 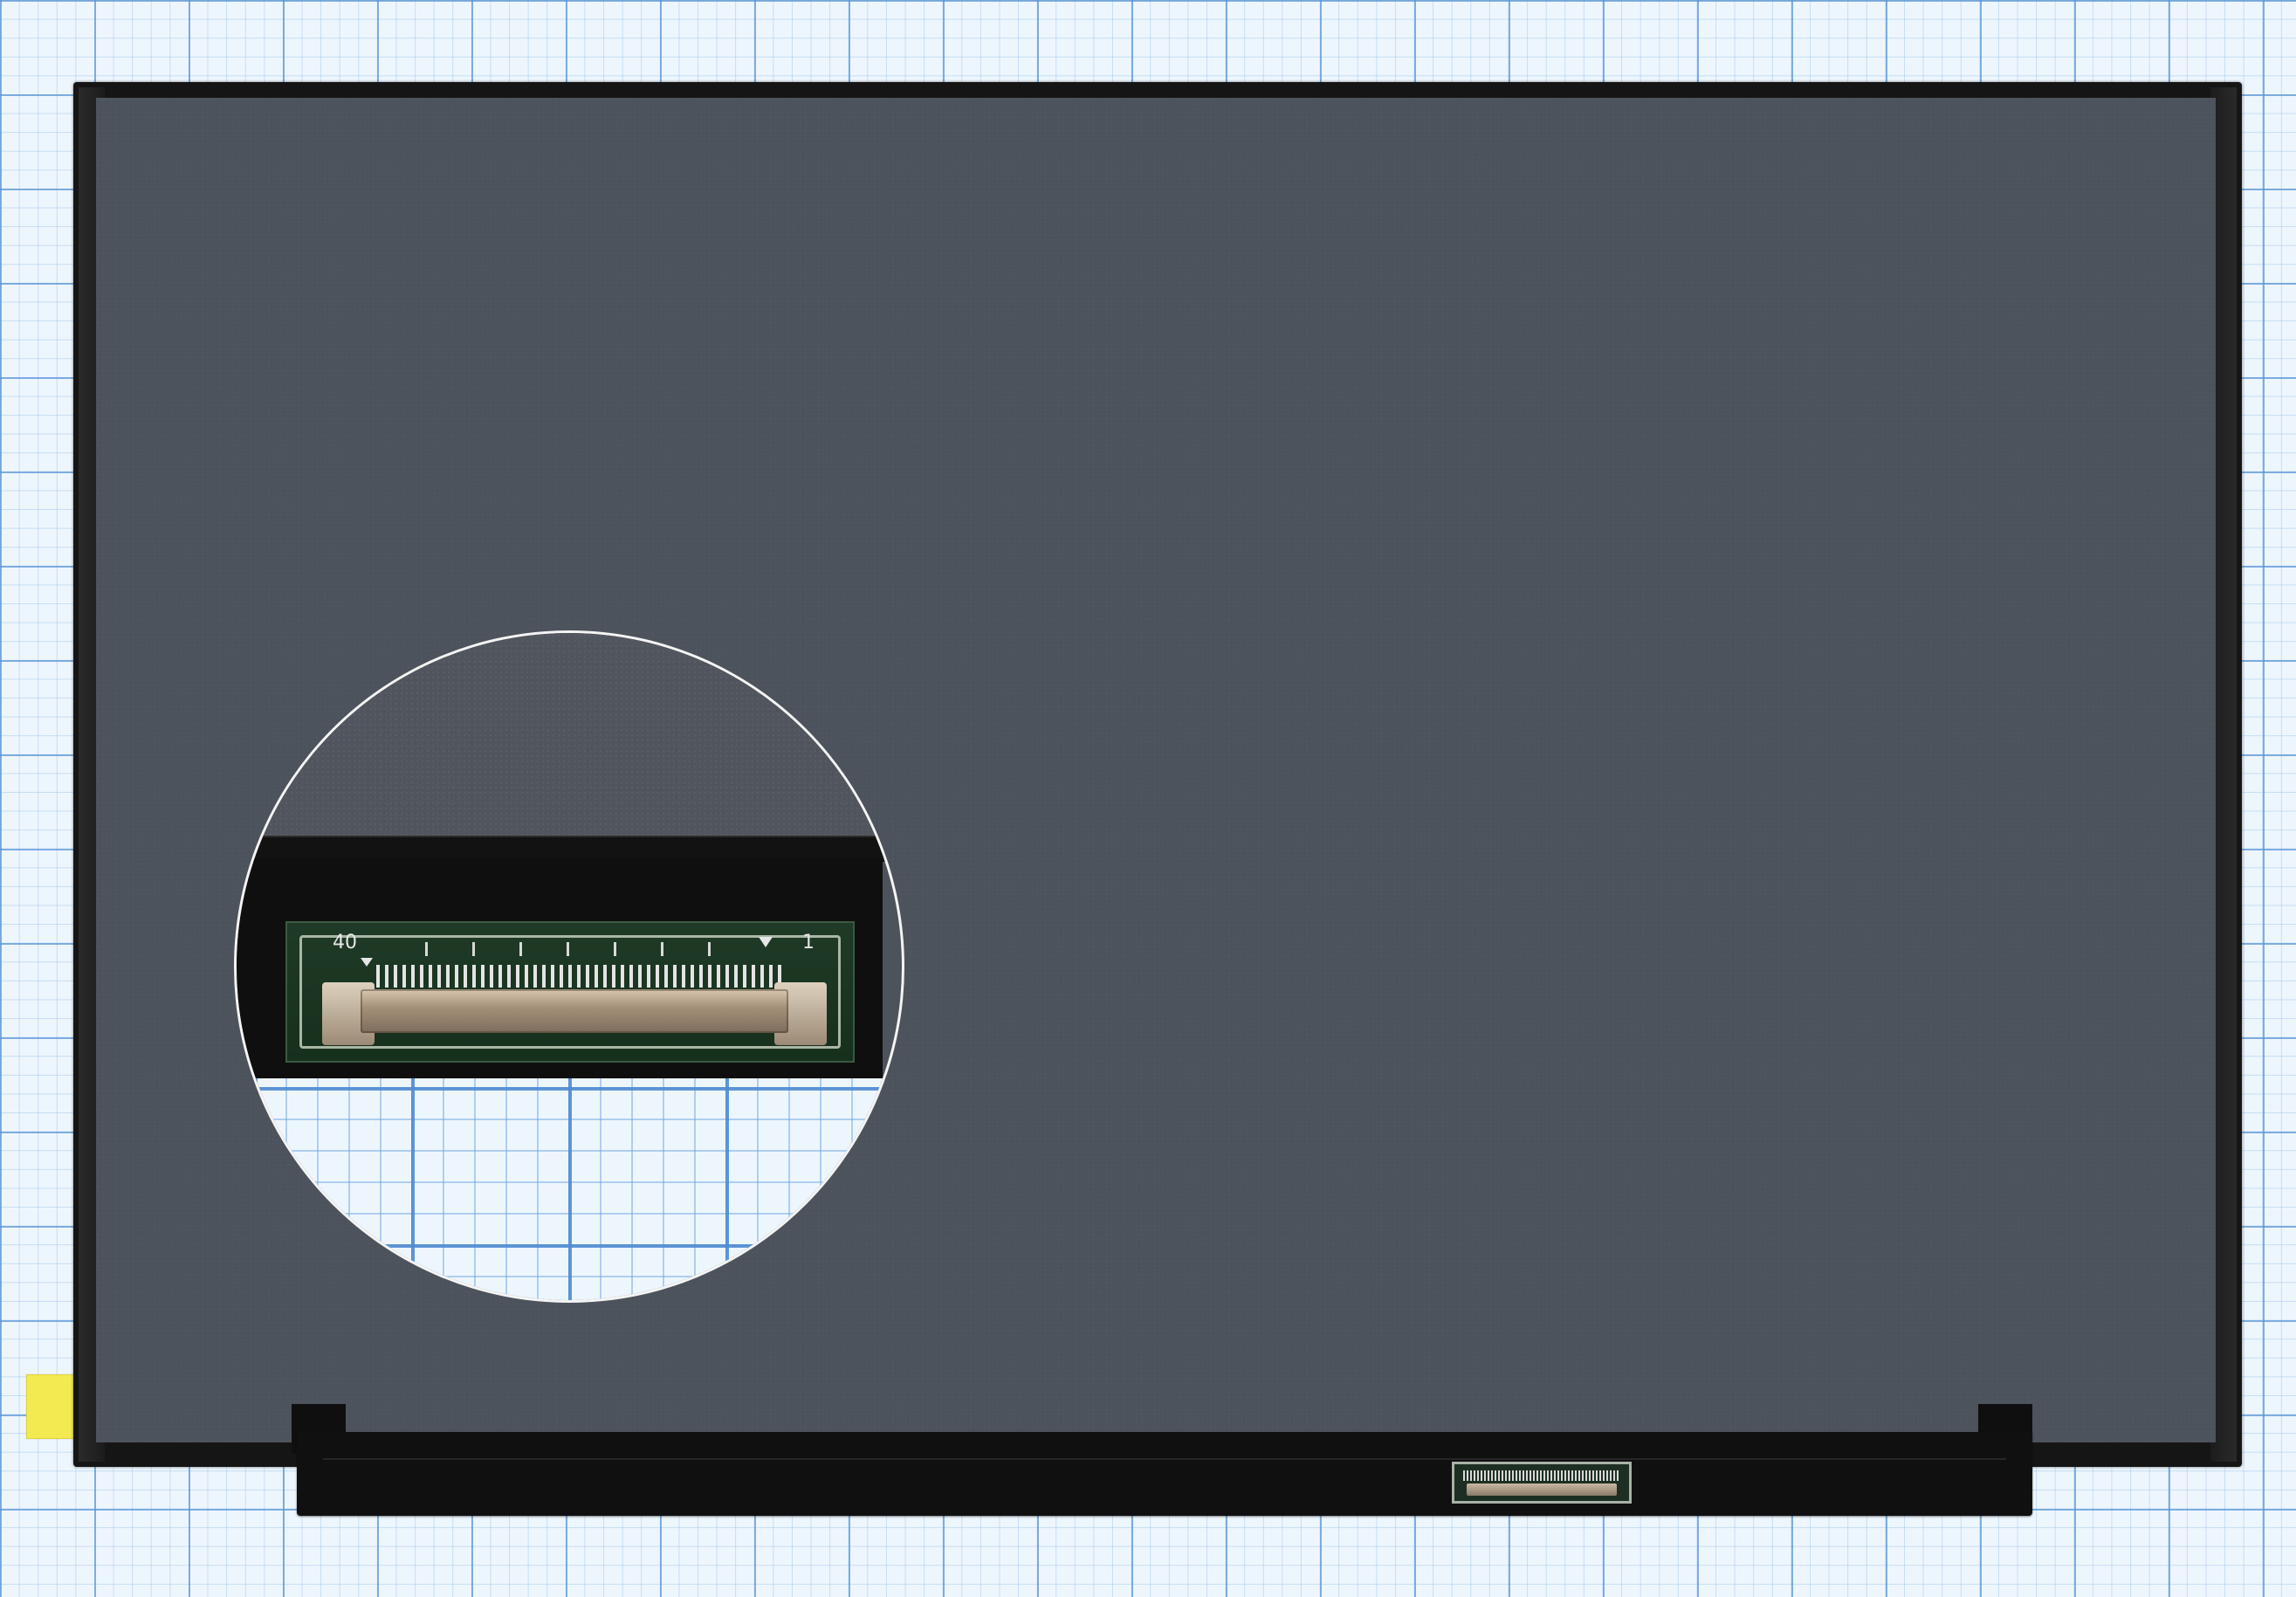 I want to click on zoom-screen-surface, so click(x=569, y=735).